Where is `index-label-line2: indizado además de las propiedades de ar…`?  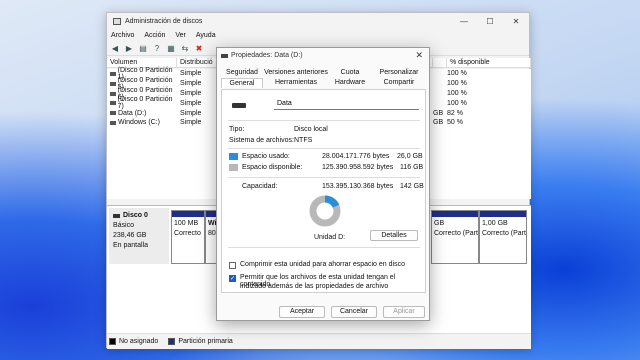
index-label-line2: indizado además de las propiedades de ar… is located at coordinates (314, 286).